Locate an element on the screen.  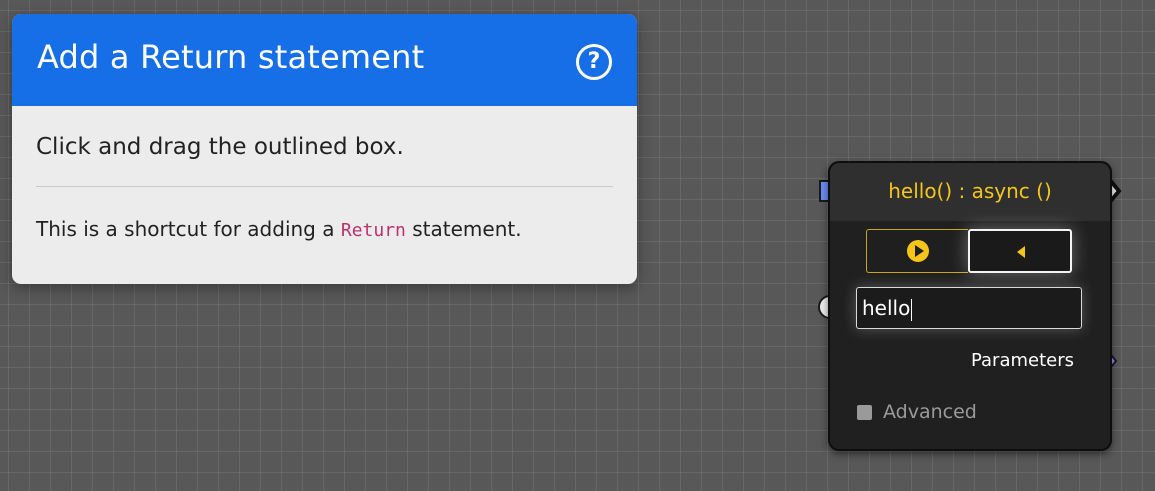
tutorial-instruction: Click and drag the outlined box. is located at coordinates (220, 147).